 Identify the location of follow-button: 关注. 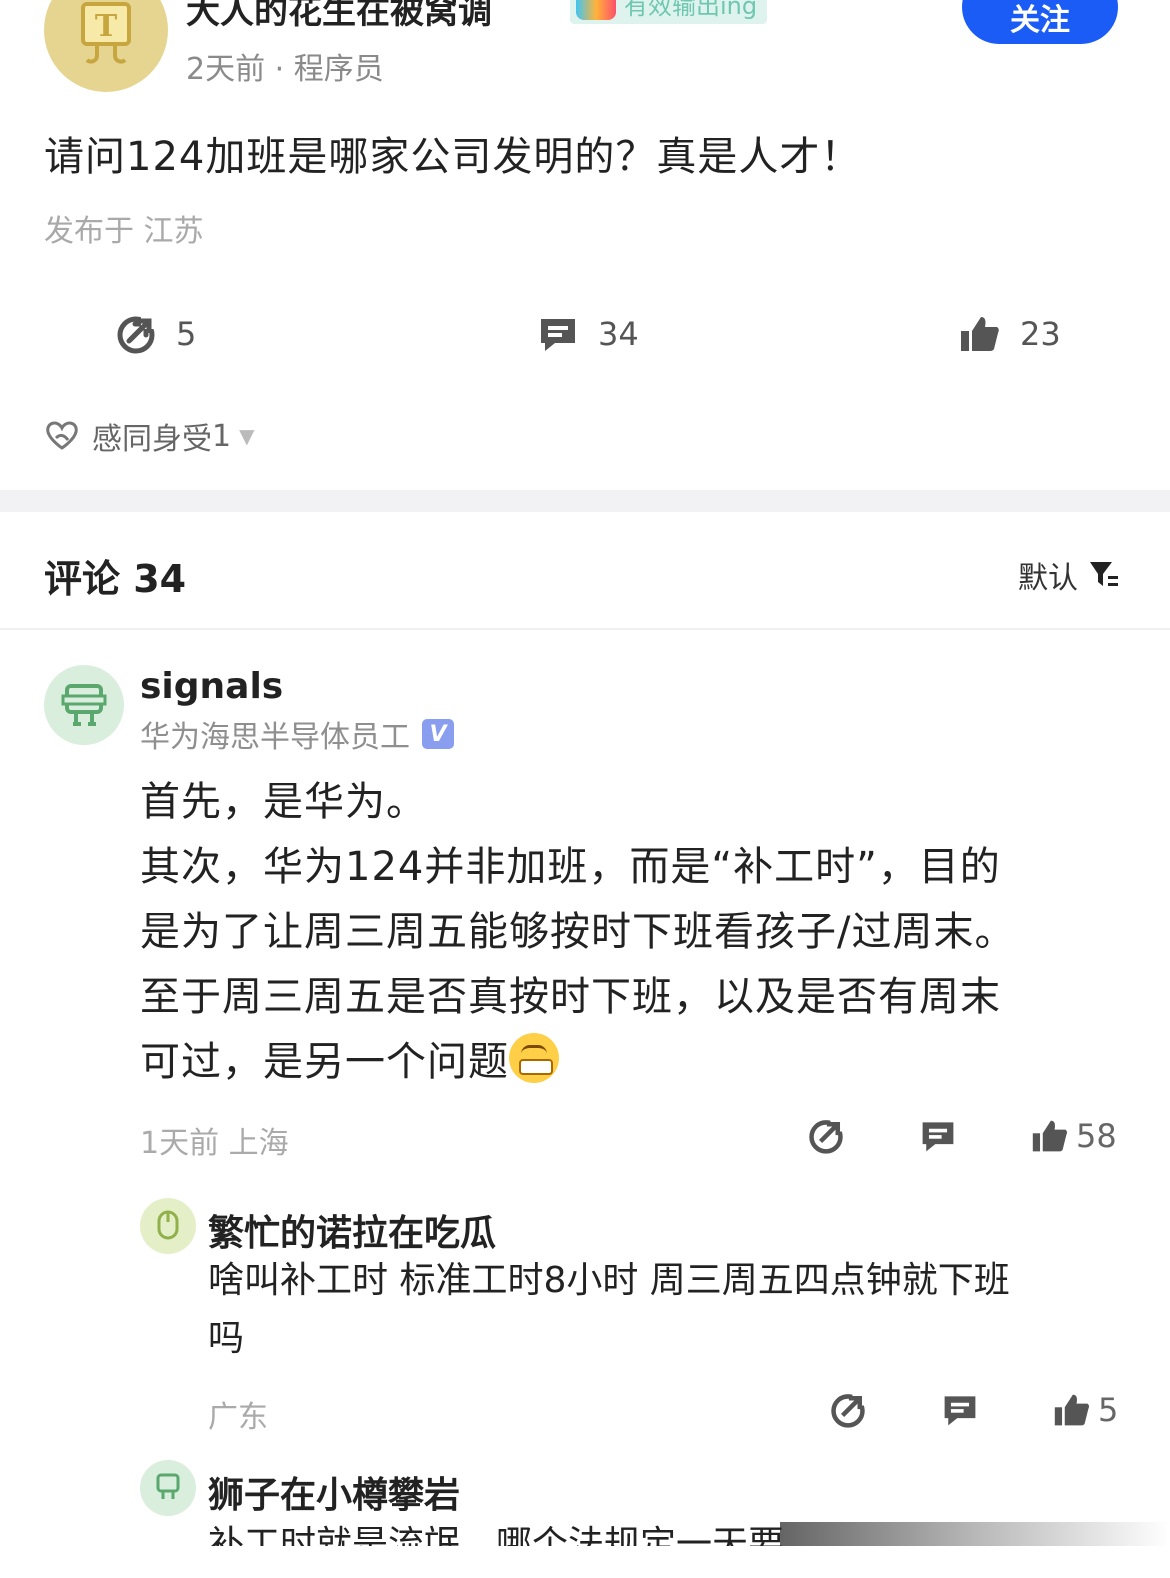
(1040, 22).